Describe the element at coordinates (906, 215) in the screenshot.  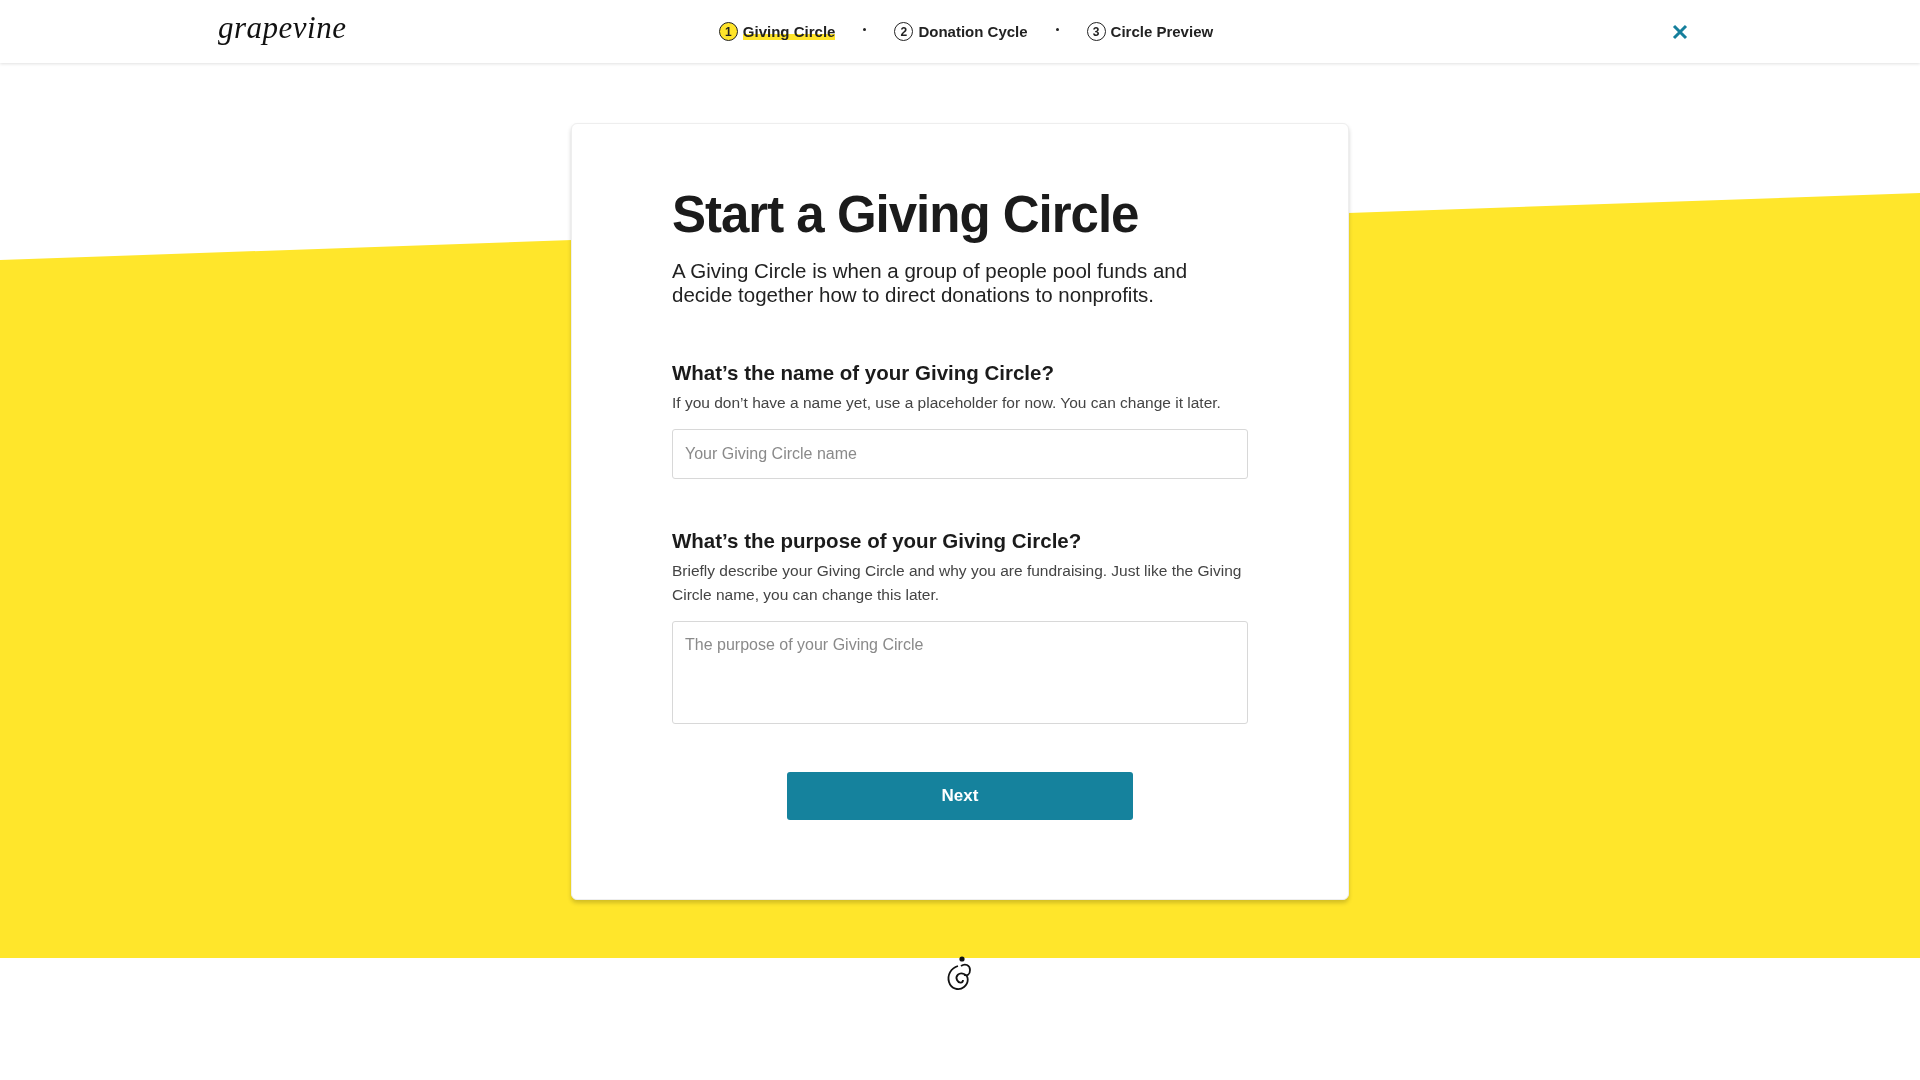
I see `page-title: Start a Giving Circle` at that location.